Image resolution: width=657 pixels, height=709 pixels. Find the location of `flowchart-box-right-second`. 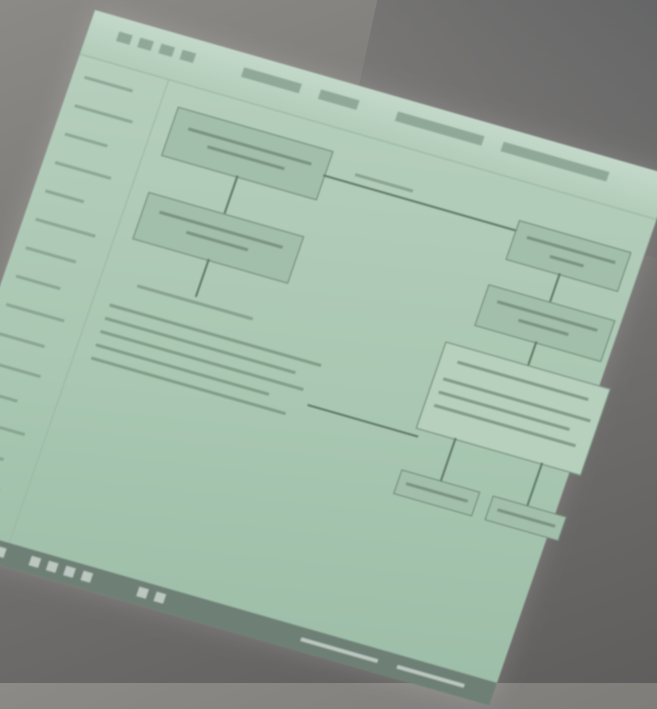

flowchart-box-right-second is located at coordinates (544, 323).